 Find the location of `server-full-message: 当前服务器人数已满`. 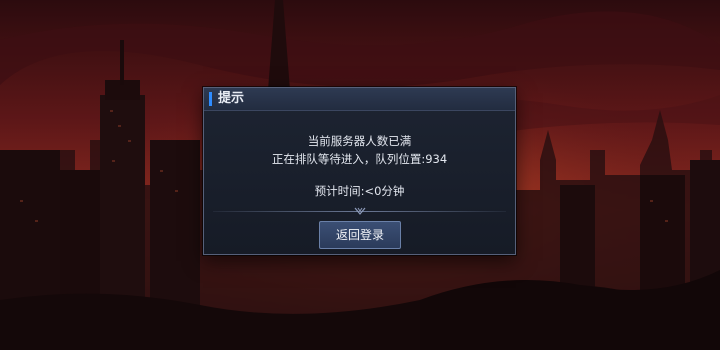

server-full-message: 当前服务器人数已满 is located at coordinates (359, 141).